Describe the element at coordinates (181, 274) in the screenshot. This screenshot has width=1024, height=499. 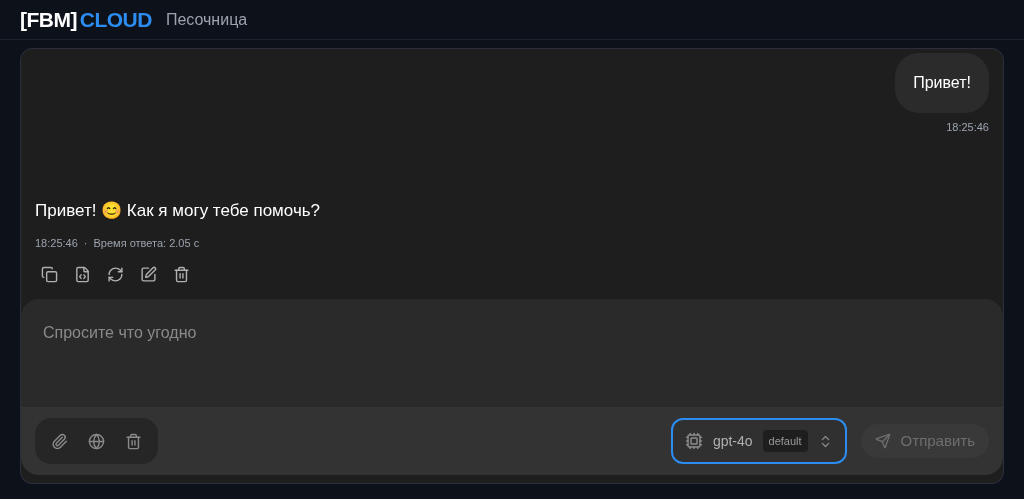
I see `trash-icon` at that location.